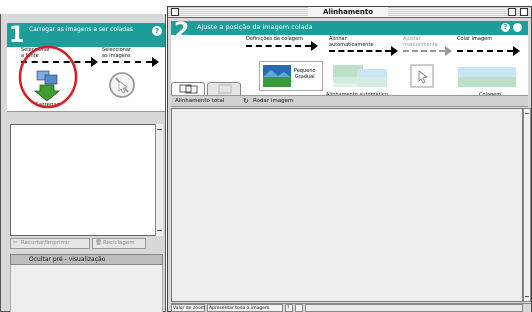 The image size is (532, 312). What do you see at coordinates (86, 180) in the screenshot?
I see `image-list` at bounding box center [86, 180].